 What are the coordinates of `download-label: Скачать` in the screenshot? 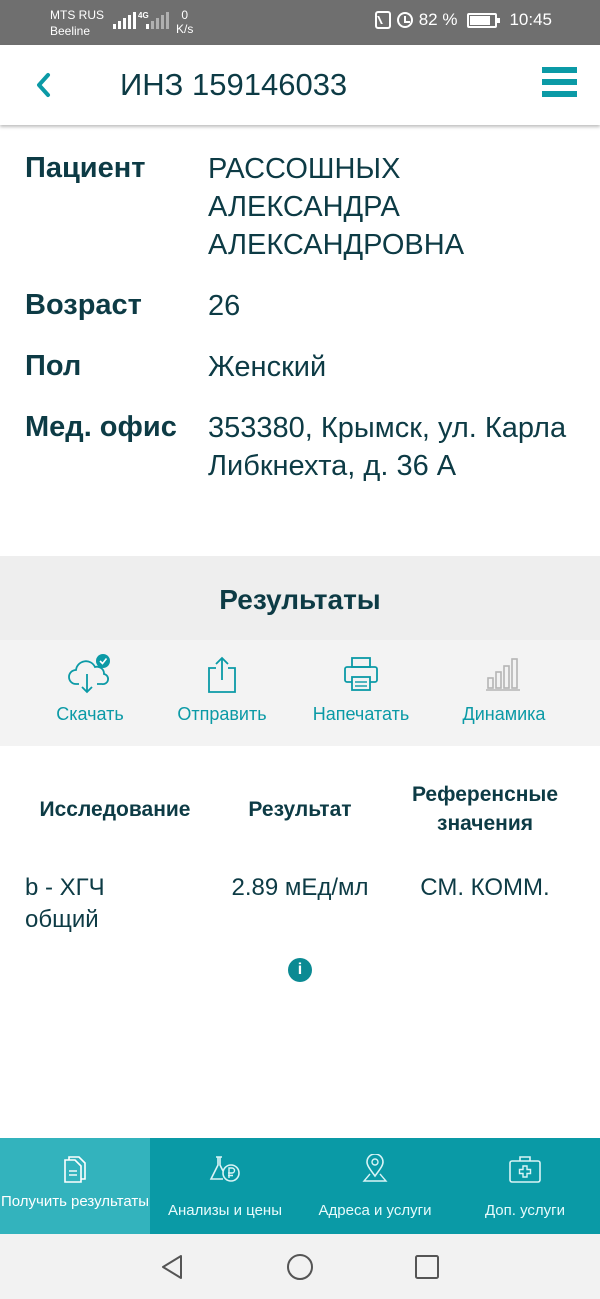 It's located at (90, 714).